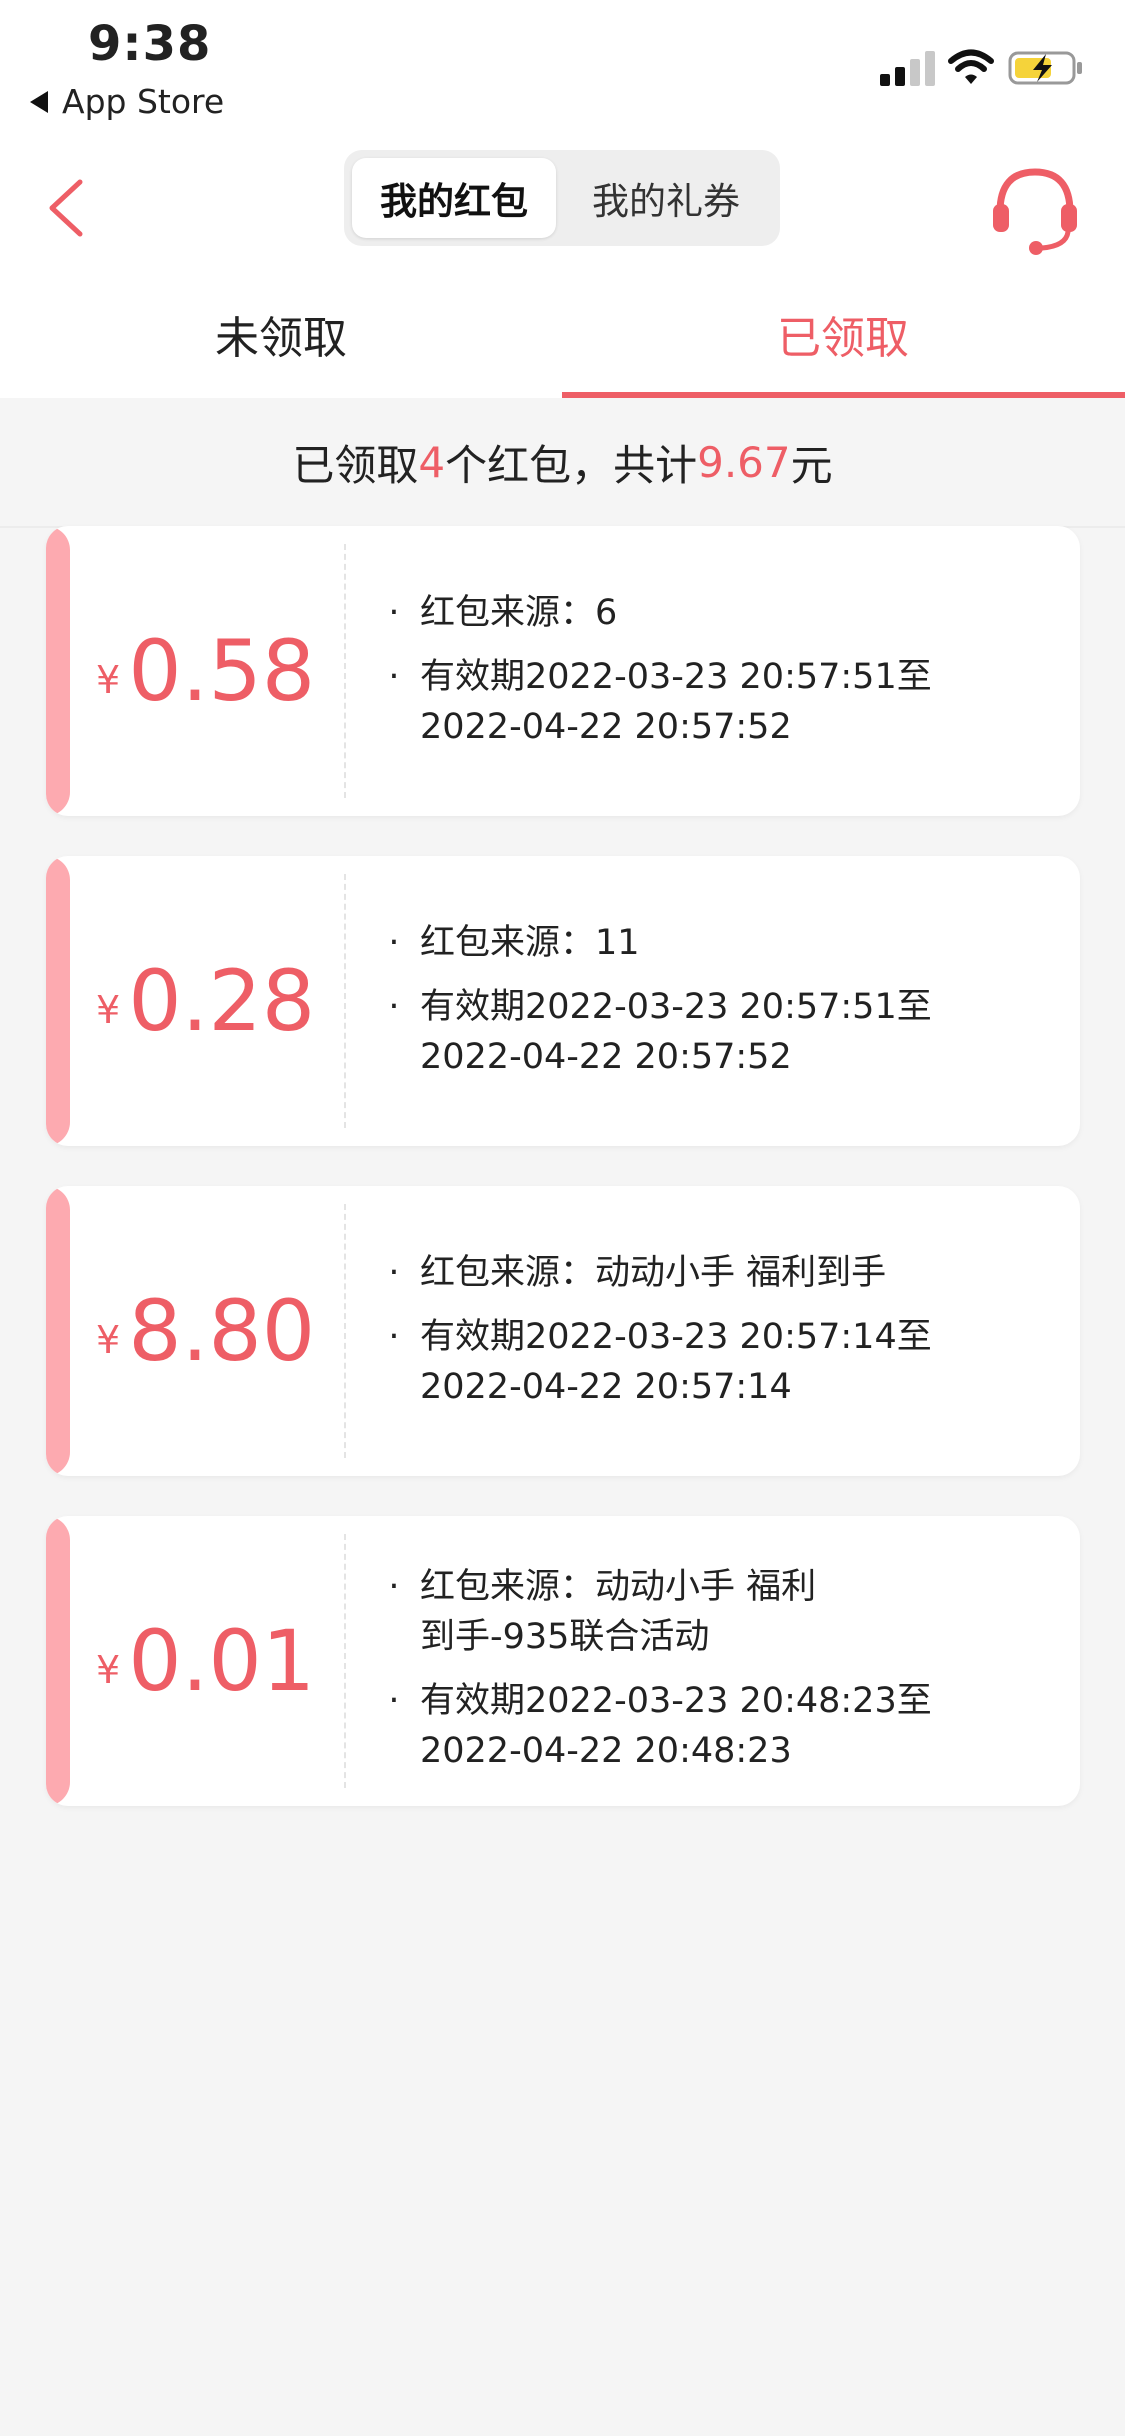 Image resolution: width=1125 pixels, height=2436 pixels. I want to click on red-packet-amount: ¥ 0.01, so click(221, 1661).